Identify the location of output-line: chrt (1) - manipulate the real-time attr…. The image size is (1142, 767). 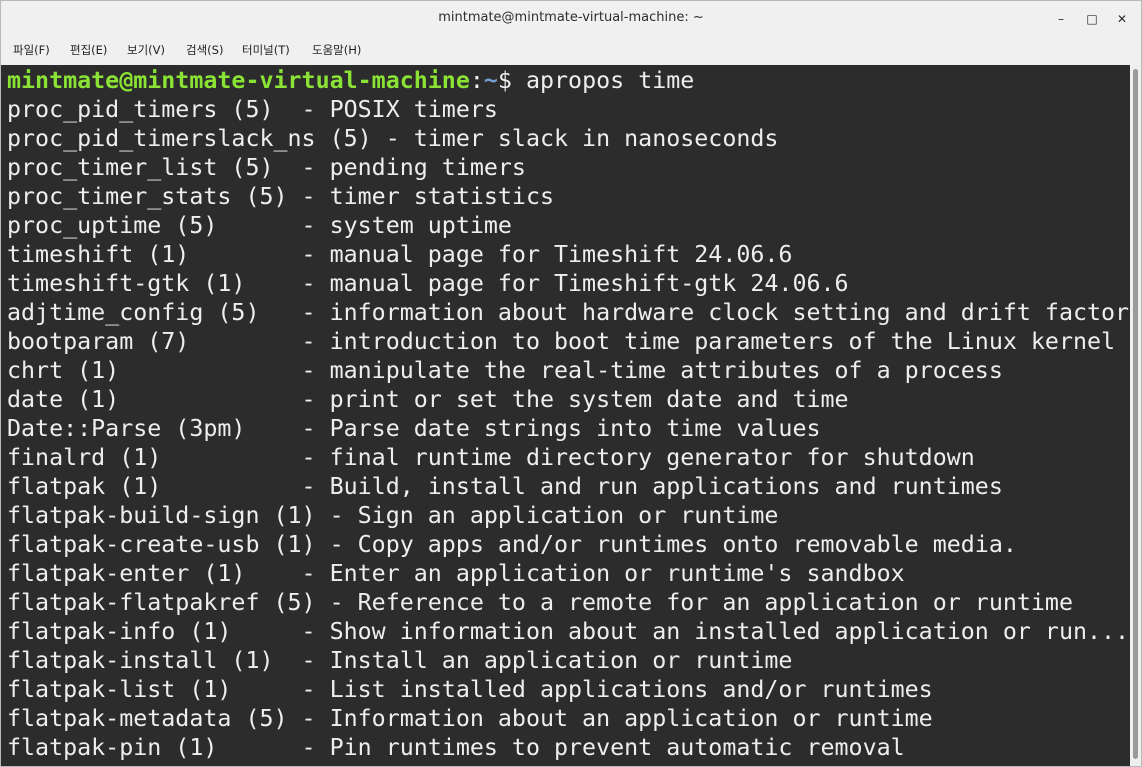
(505, 370).